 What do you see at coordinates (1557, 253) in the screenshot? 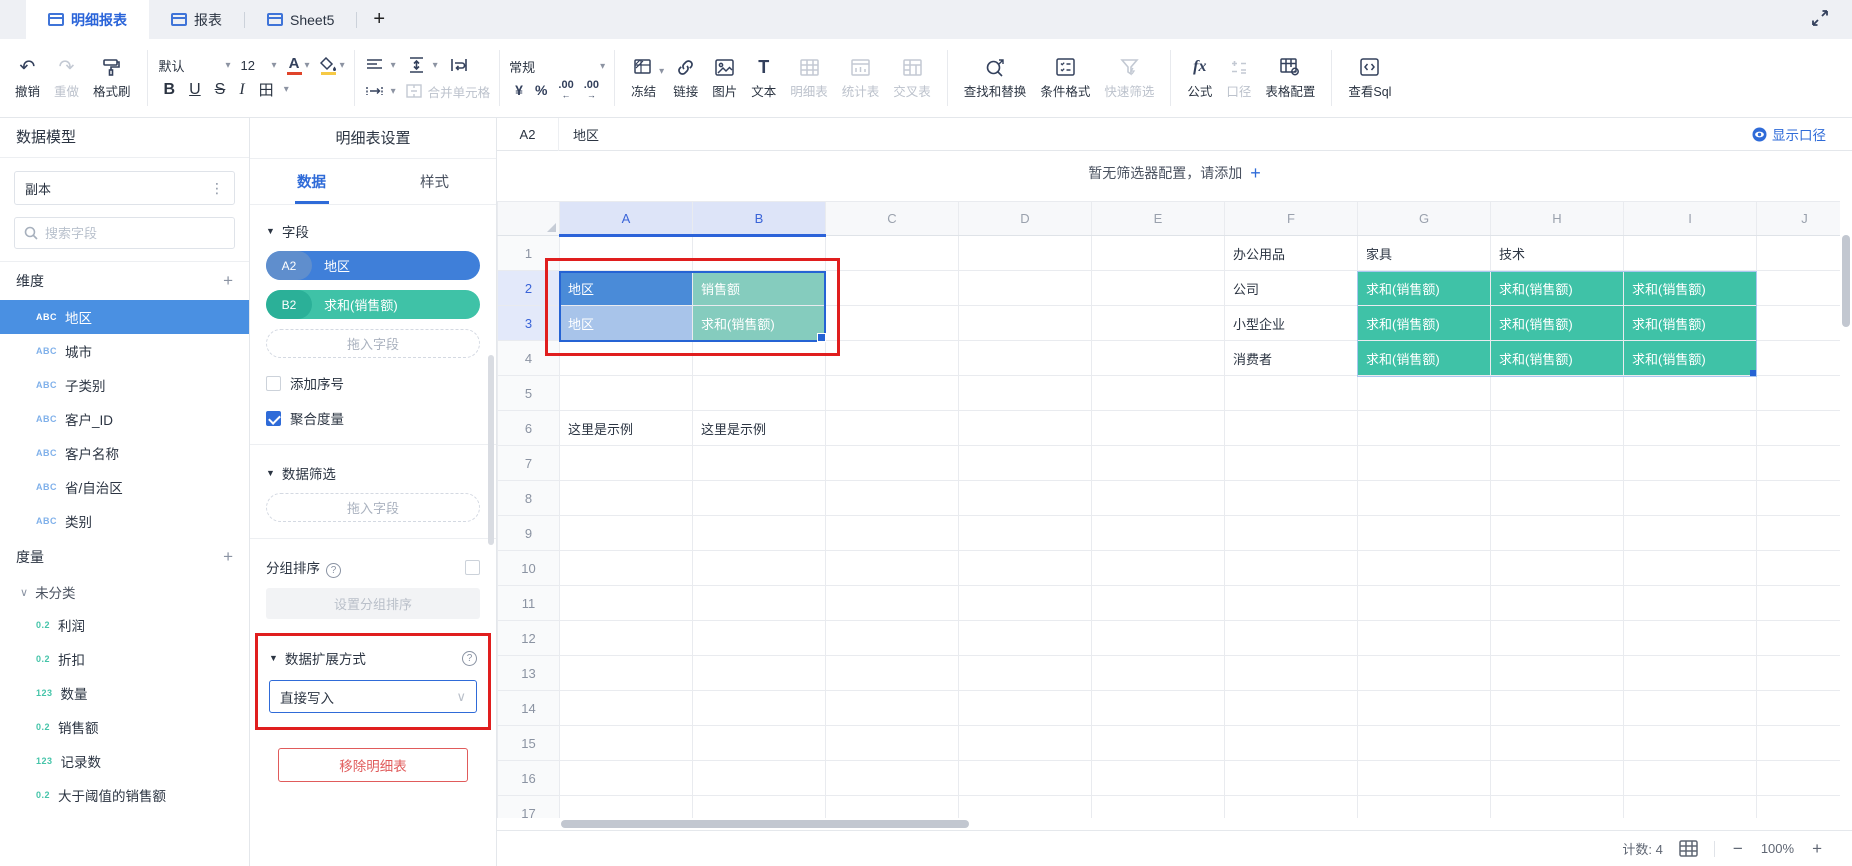
I see `cell-i1: 技术` at bounding box center [1557, 253].